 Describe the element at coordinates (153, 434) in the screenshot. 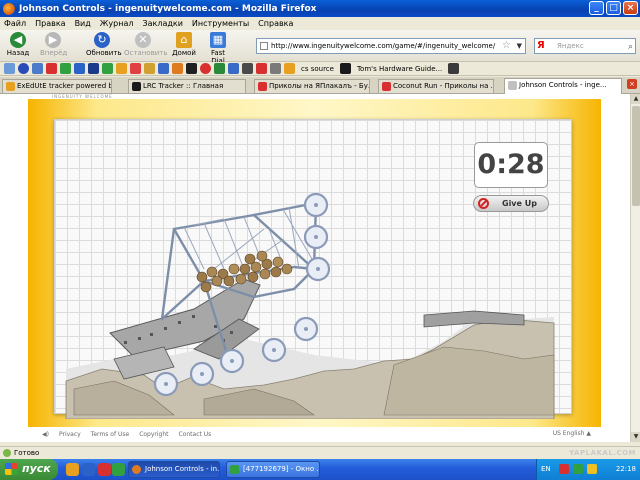

I see `footer-copyright-link: Copyright` at that location.